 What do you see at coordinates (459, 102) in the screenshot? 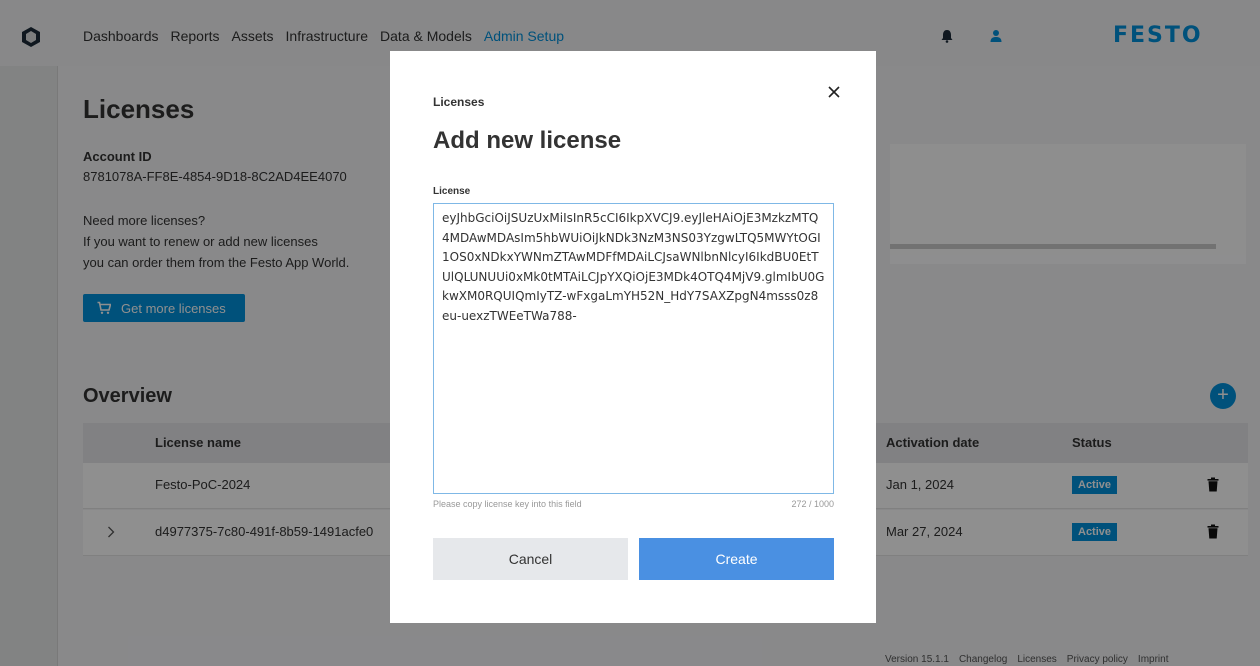
I see `dialog-kicker: Licenses` at bounding box center [459, 102].